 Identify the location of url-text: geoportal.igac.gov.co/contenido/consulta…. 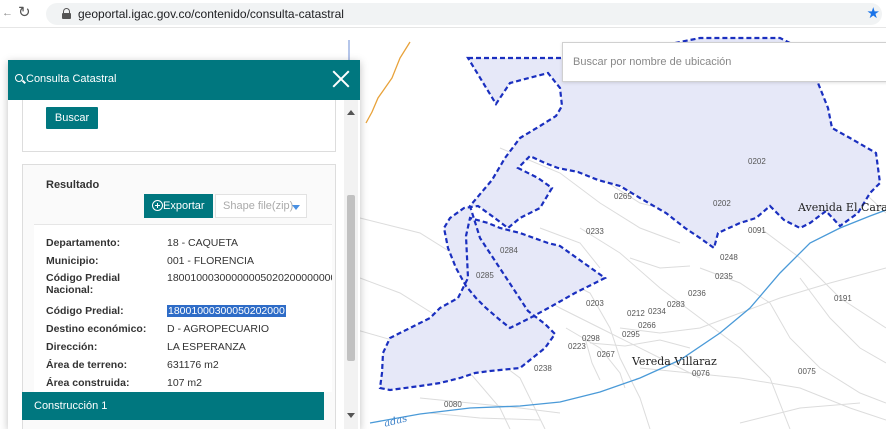
(211, 14).